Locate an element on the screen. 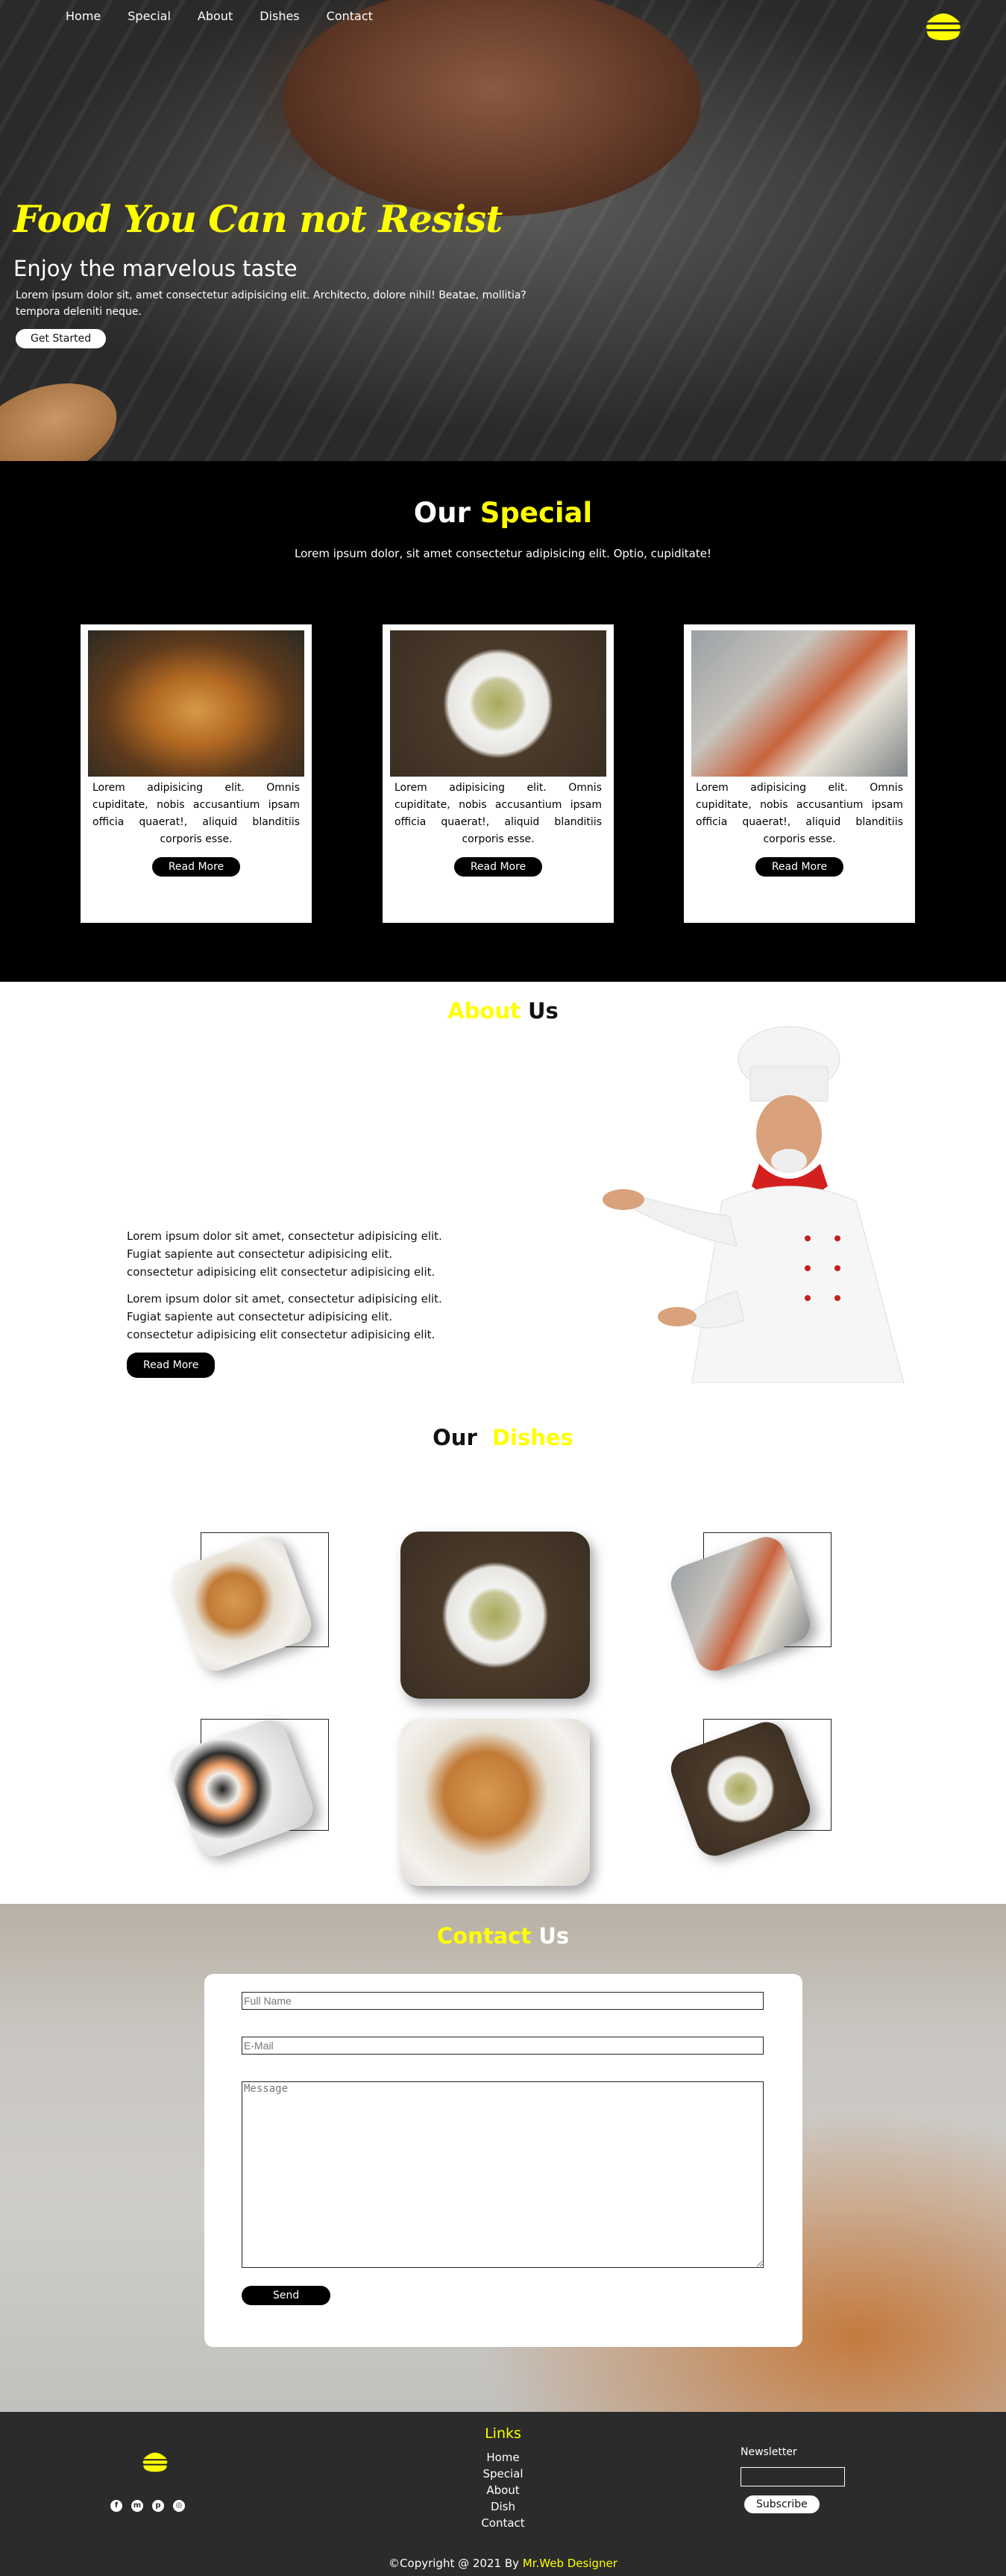  full-name-input is located at coordinates (503, 2001).